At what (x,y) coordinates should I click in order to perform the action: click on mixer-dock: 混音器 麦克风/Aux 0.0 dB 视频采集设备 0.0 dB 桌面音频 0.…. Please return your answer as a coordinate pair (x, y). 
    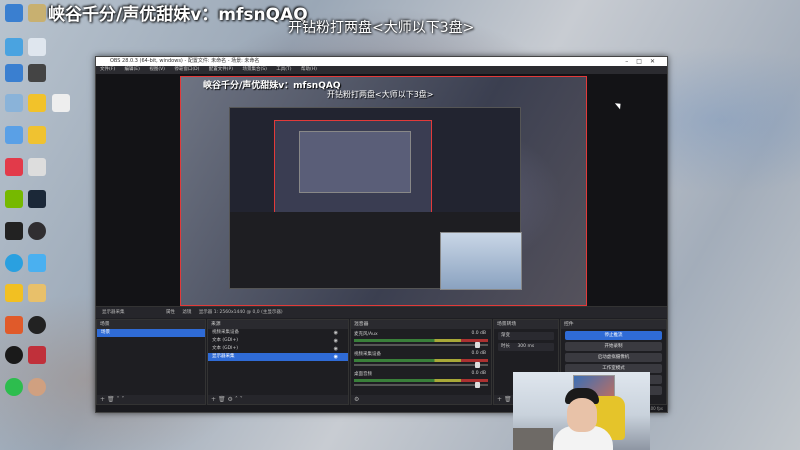
    Looking at the image, I should click on (421, 362).